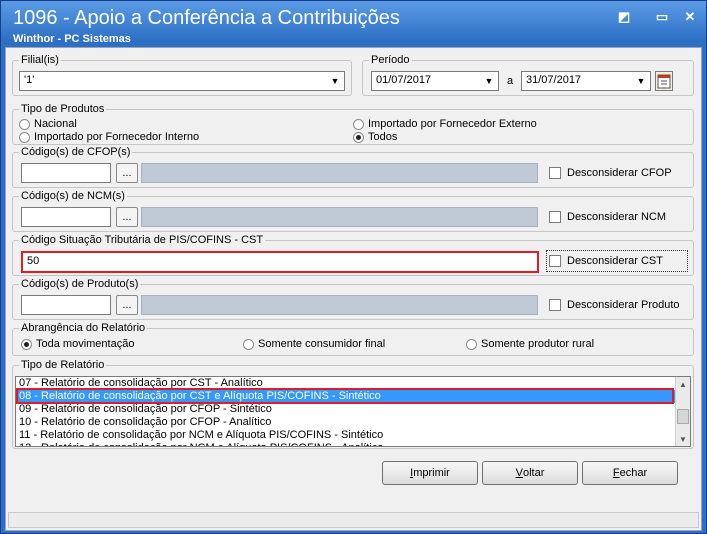 The height and width of the screenshot is (534, 707). Describe the element at coordinates (339, 173) in the screenshot. I see `cfop-description` at that location.